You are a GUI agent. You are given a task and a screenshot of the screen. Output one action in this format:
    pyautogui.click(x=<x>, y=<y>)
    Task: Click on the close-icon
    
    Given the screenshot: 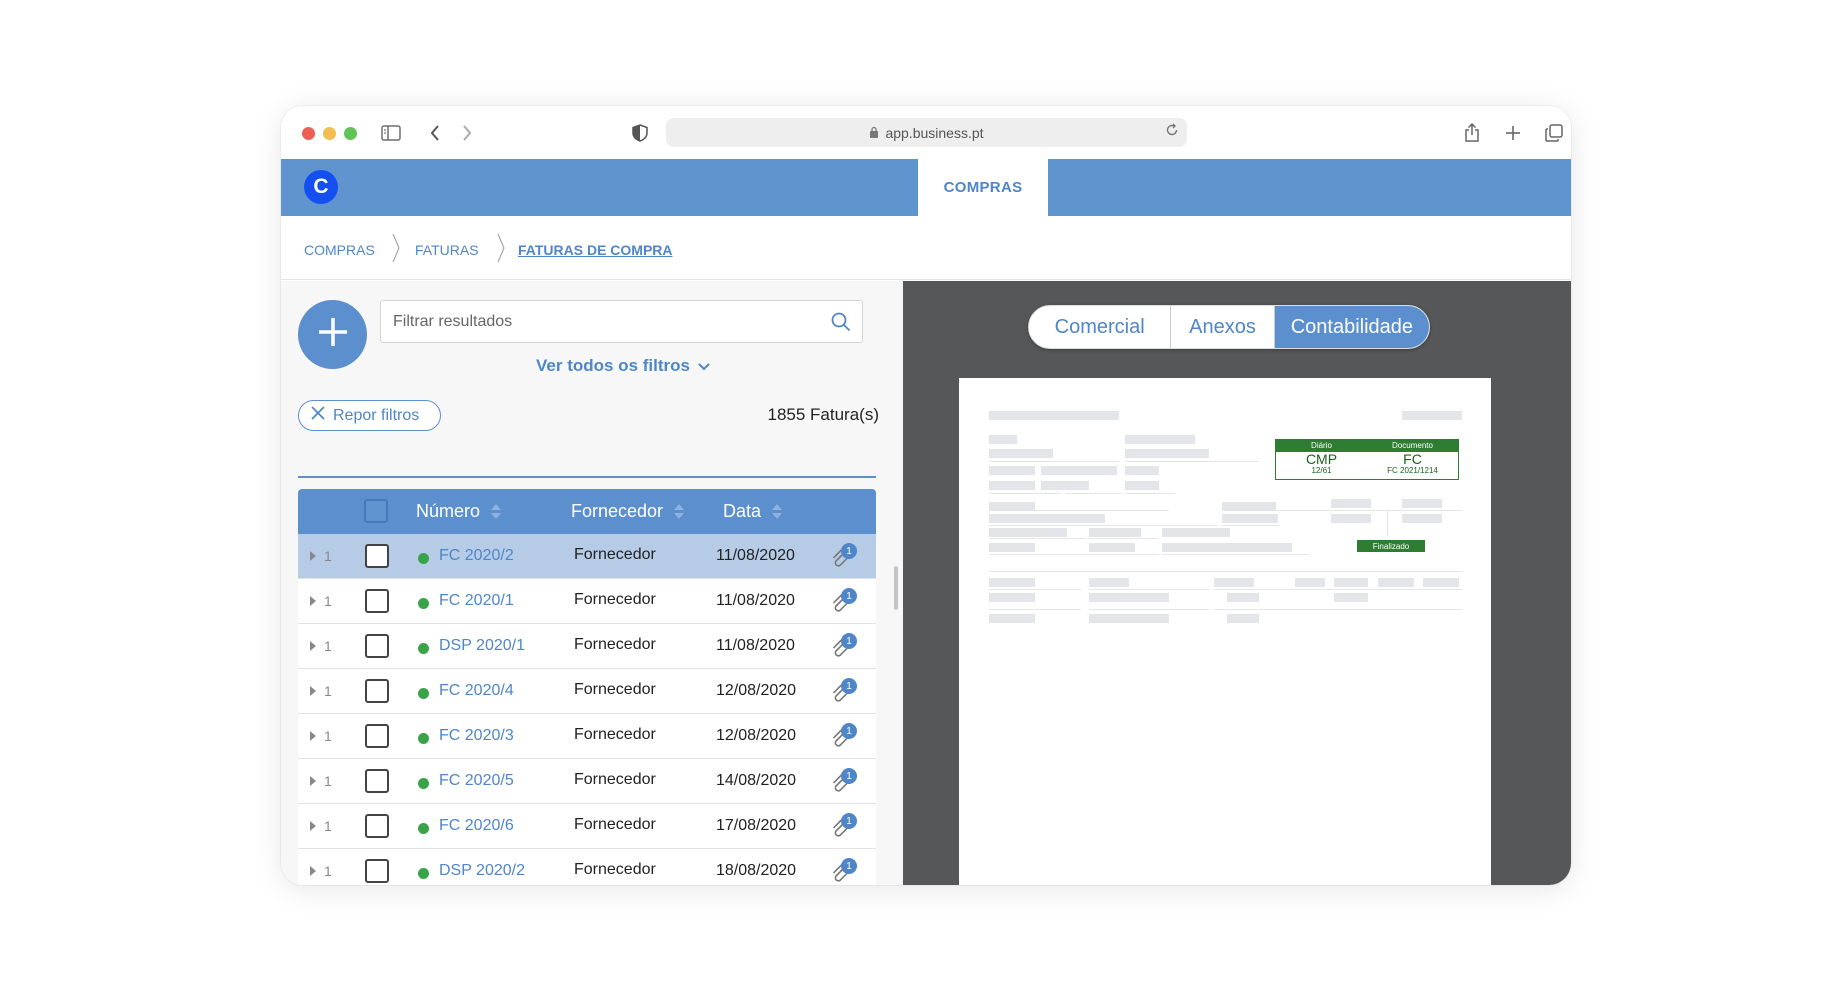 What is the action you would take?
    pyautogui.click(x=318, y=415)
    